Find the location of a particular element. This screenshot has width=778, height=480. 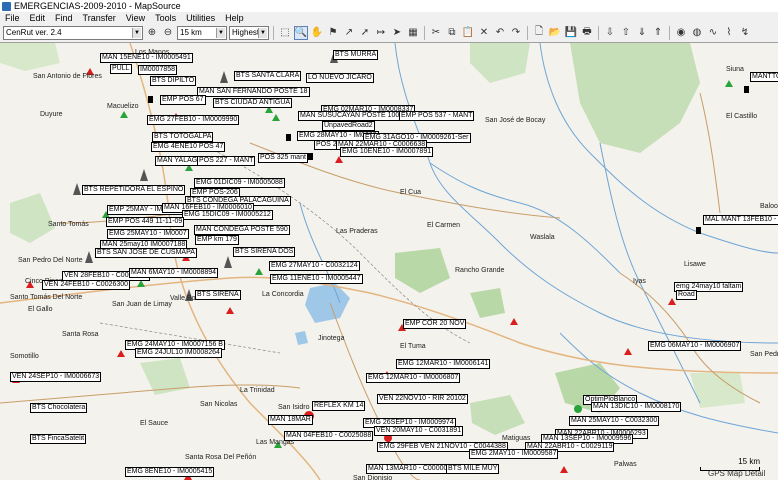

selection-tool-icon: ⬚ is located at coordinates (285, 33).